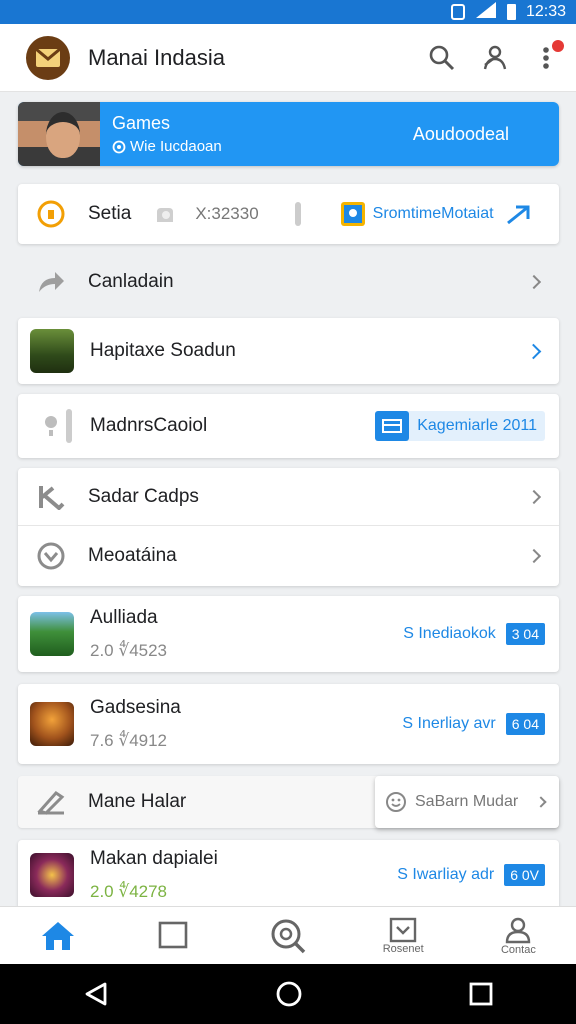 This screenshot has height=1024, width=576. I want to click on madnrs-card: MadnrsCaoiol Kagemiarle 2011, so click(288, 426).